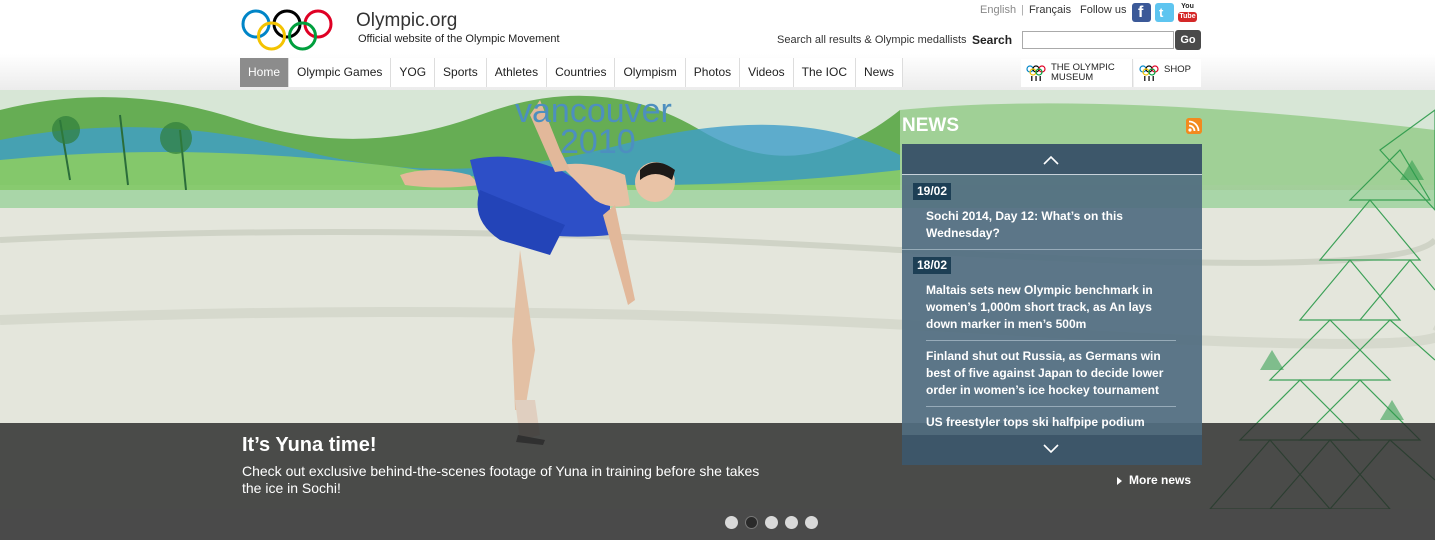  What do you see at coordinates (930, 125) in the screenshot?
I see `news-heading: NEWS` at bounding box center [930, 125].